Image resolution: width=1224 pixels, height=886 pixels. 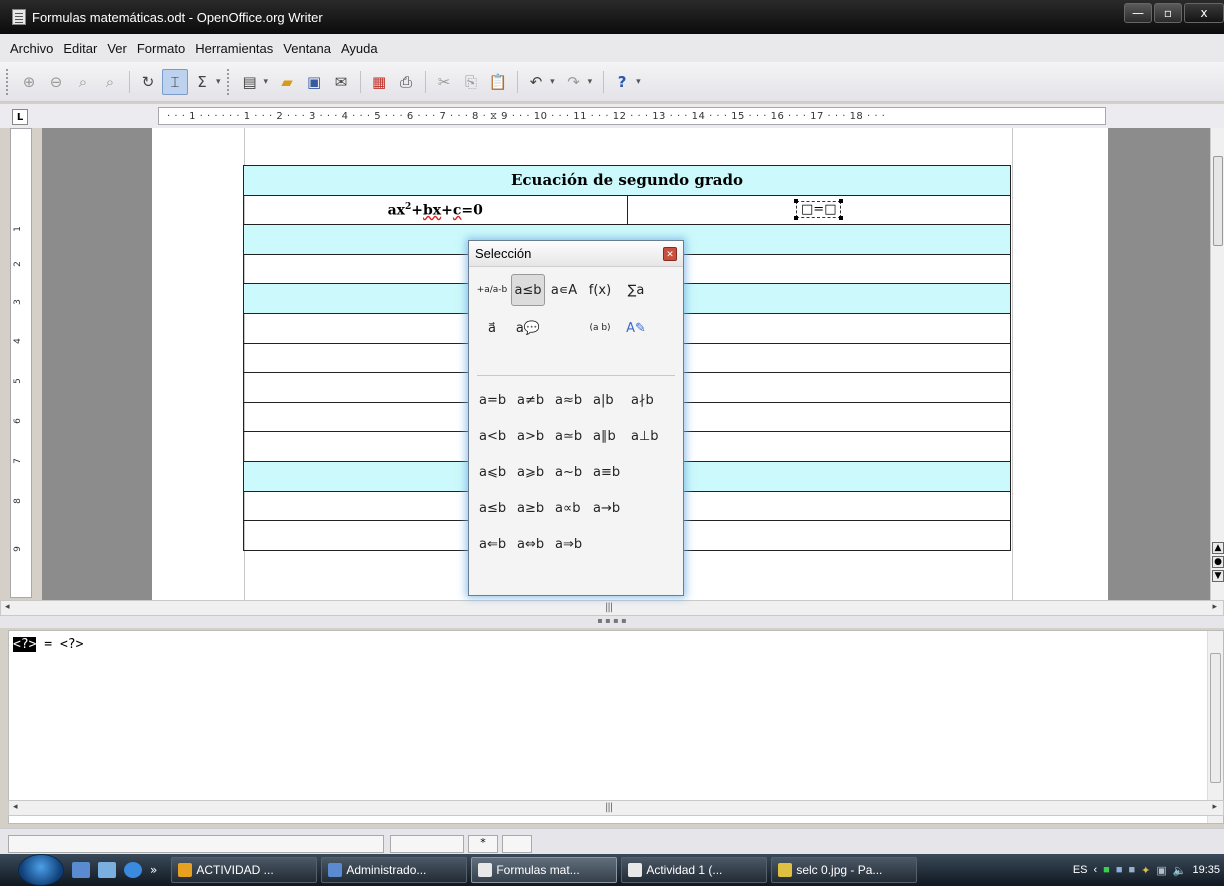 What do you see at coordinates (359, 48) in the screenshot?
I see `menu-ayuda: Ayuda` at bounding box center [359, 48].